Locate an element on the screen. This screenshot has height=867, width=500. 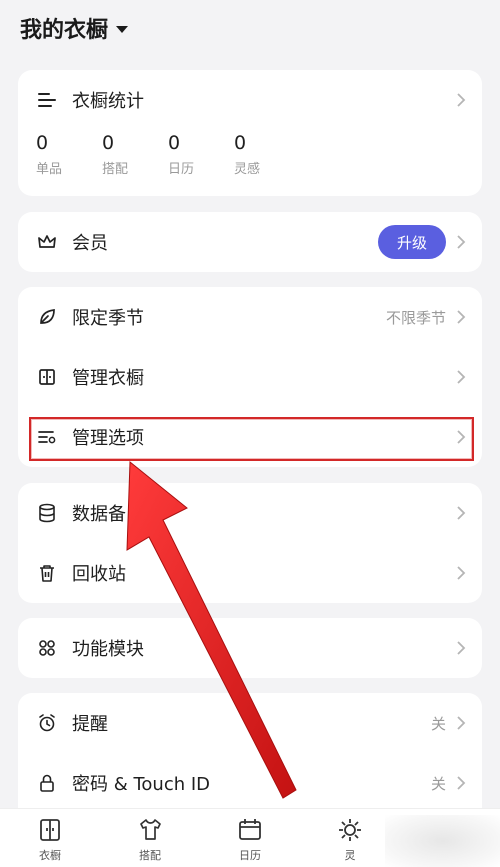
recycle-bin-row: 回收站 is located at coordinates (250, 573).